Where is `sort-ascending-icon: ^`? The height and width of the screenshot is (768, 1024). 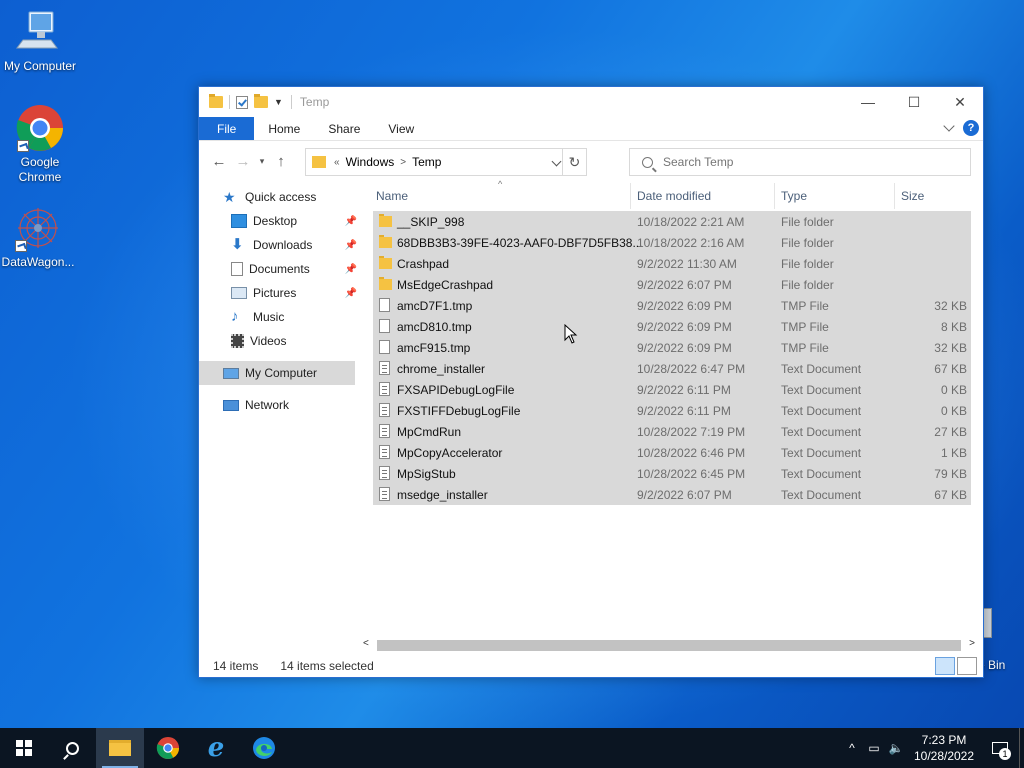
sort-ascending-icon: ^ is located at coordinates (500, 184).